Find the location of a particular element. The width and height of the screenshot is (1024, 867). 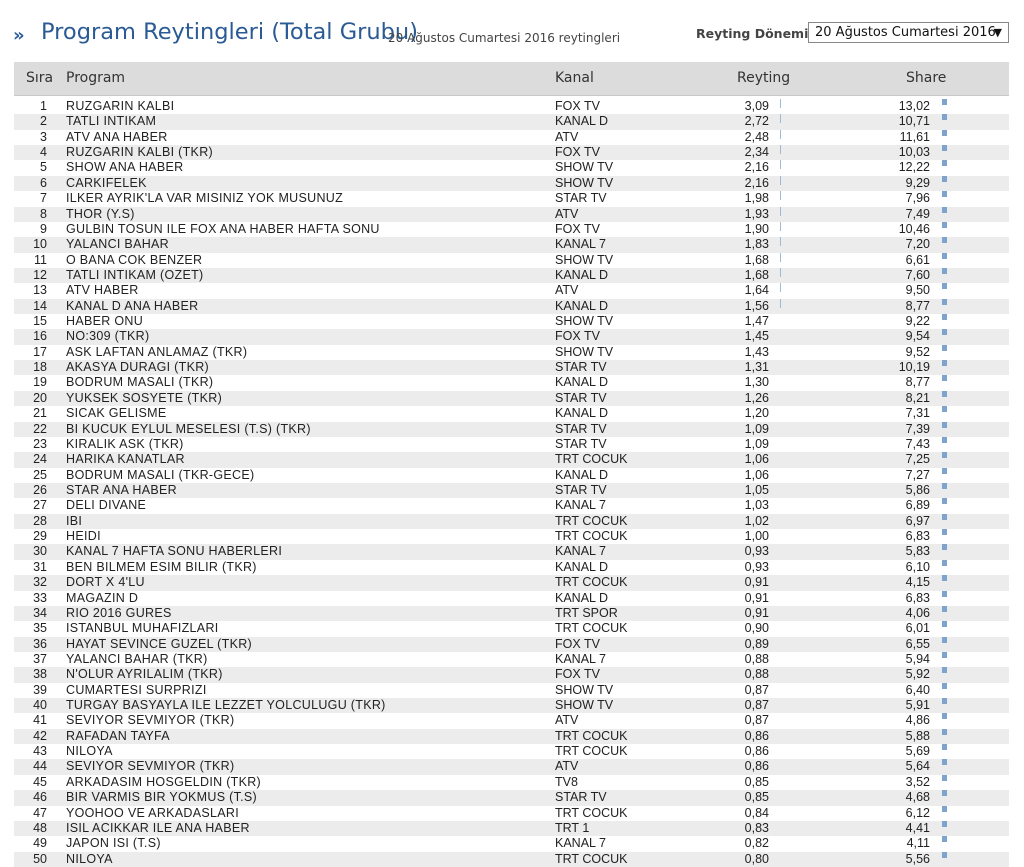

share-cell: 13,02 is located at coordinates (914, 106).